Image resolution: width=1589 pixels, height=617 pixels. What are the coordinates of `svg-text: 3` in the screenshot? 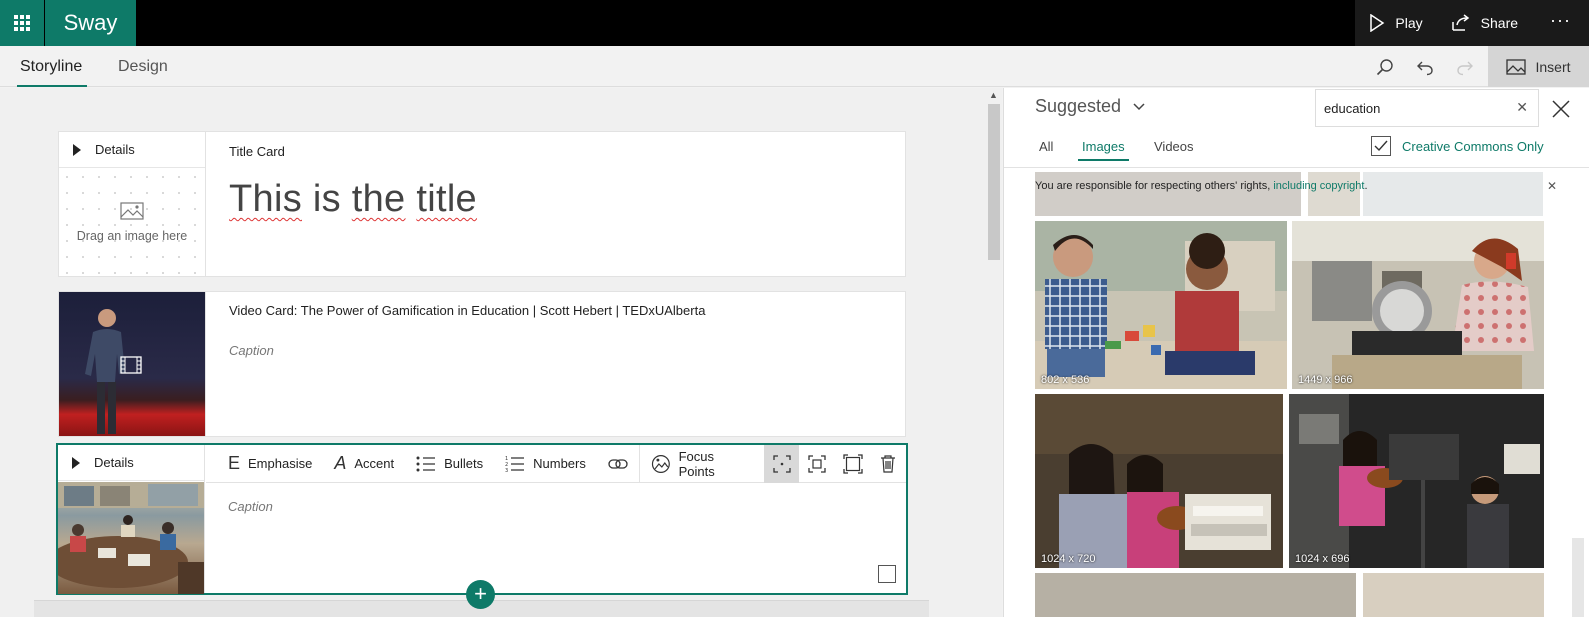 It's located at (506, 470).